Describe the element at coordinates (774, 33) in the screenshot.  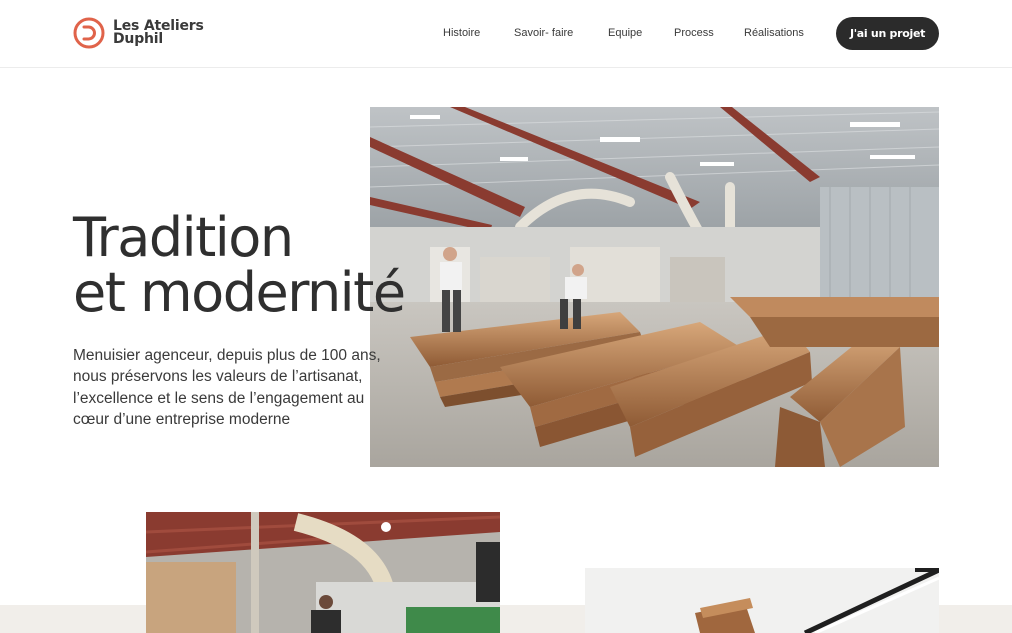
I see `nav-item-realisations: Réalisations` at that location.